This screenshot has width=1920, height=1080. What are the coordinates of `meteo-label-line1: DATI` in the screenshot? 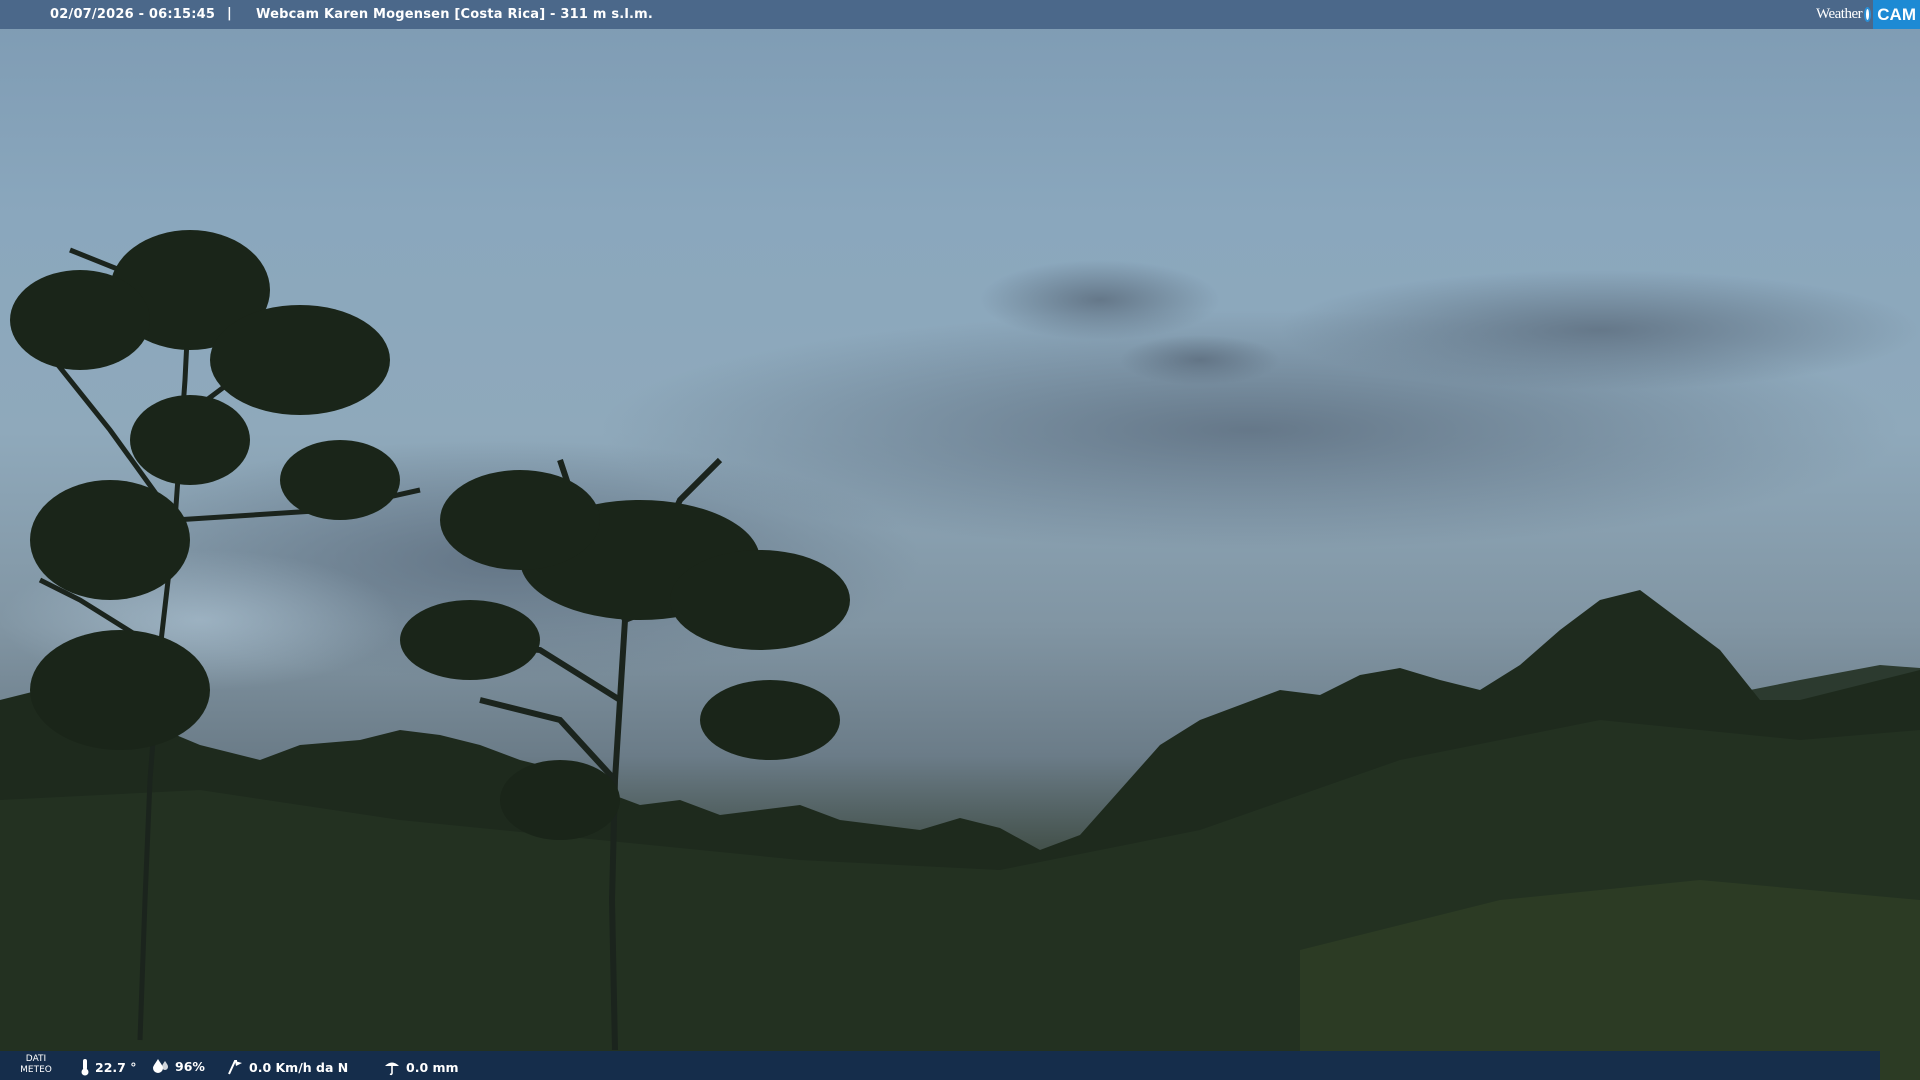 It's located at (36, 1059).